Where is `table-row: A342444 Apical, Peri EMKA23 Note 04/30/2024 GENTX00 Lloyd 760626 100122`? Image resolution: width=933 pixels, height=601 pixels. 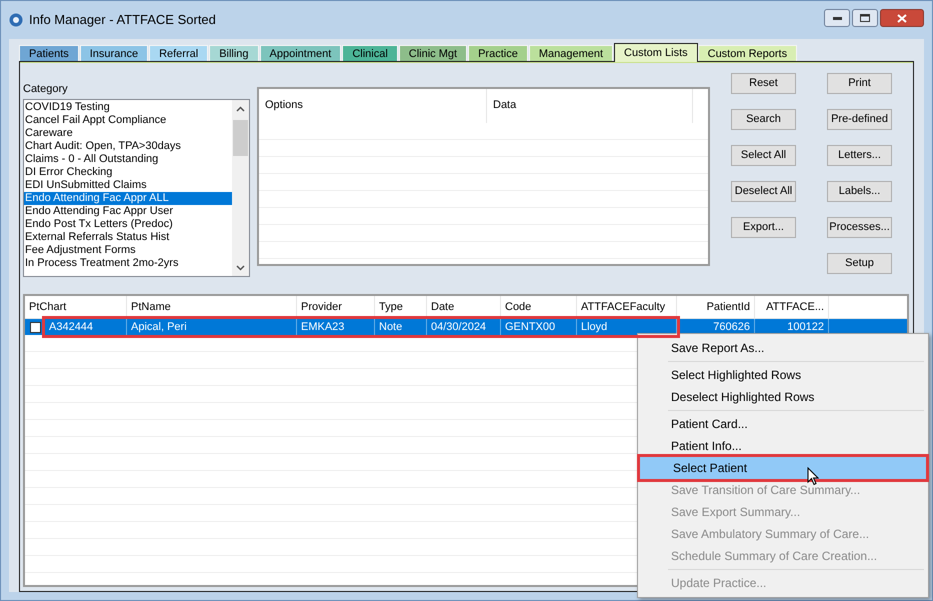 table-row: A342444 Apical, Peri EMKA23 Note 04/30/2024 GENTX00 Lloyd 760626 100122 is located at coordinates (466, 327).